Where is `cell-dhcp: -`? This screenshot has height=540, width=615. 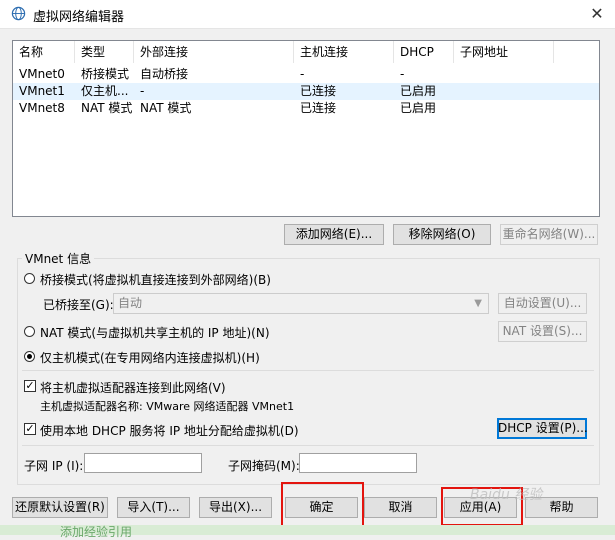 cell-dhcp: - is located at coordinates (402, 74).